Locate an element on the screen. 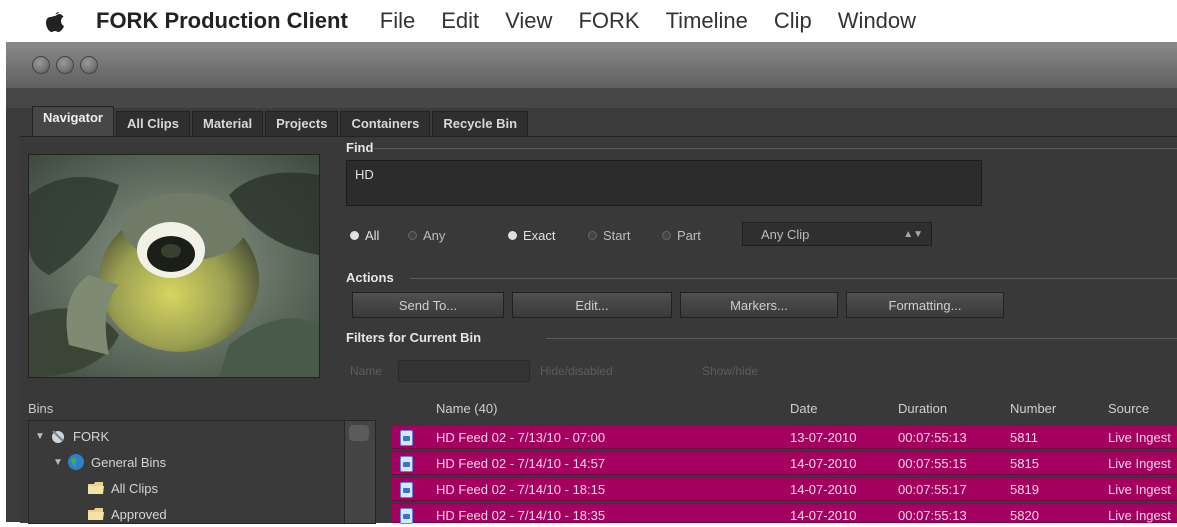 The height and width of the screenshot is (527, 1177). minimize-window-button is located at coordinates (65, 65).